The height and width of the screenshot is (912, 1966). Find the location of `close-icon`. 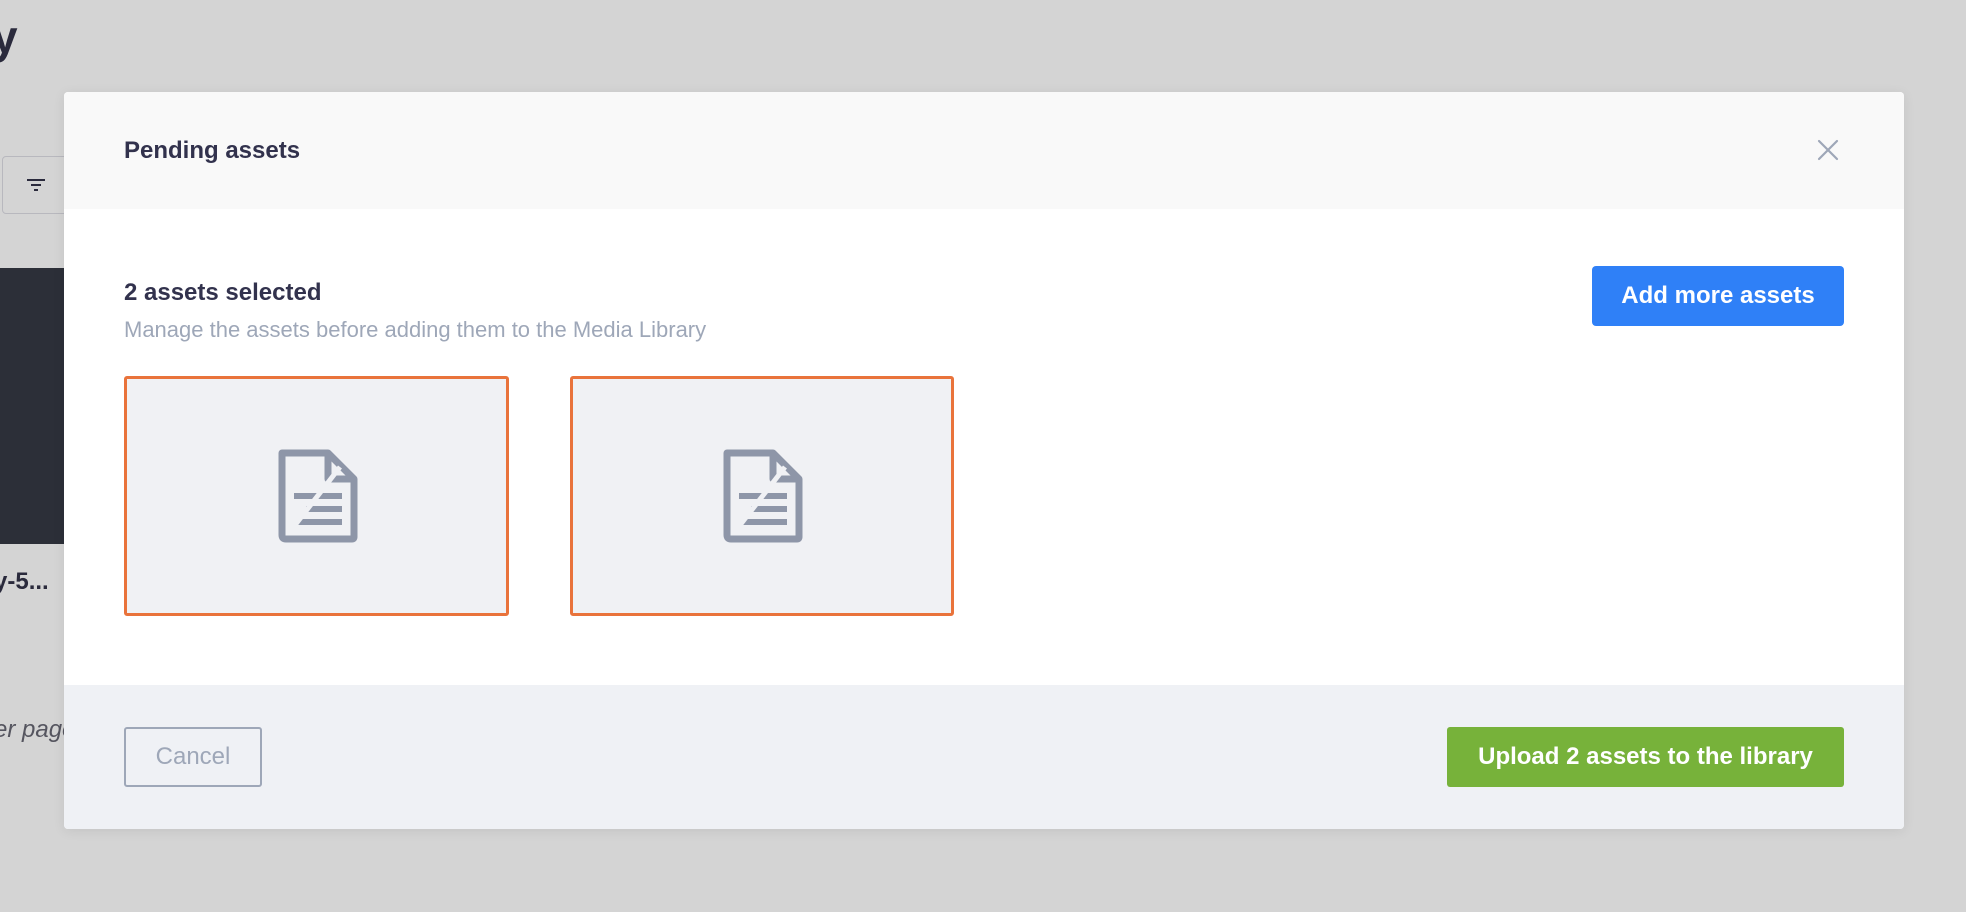

close-icon is located at coordinates (1828, 150).